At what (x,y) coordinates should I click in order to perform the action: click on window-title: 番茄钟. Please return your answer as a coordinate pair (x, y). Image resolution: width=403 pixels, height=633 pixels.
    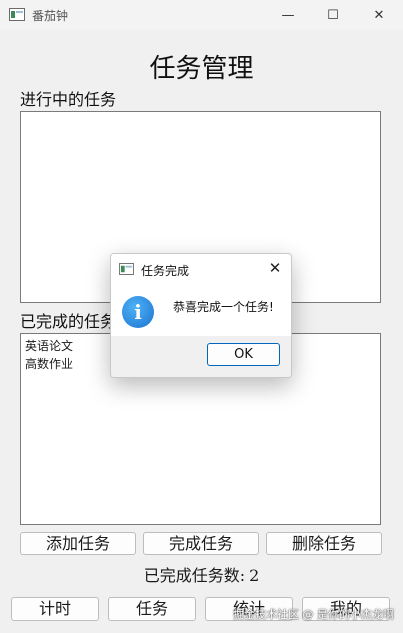
    Looking at the image, I should click on (50, 16).